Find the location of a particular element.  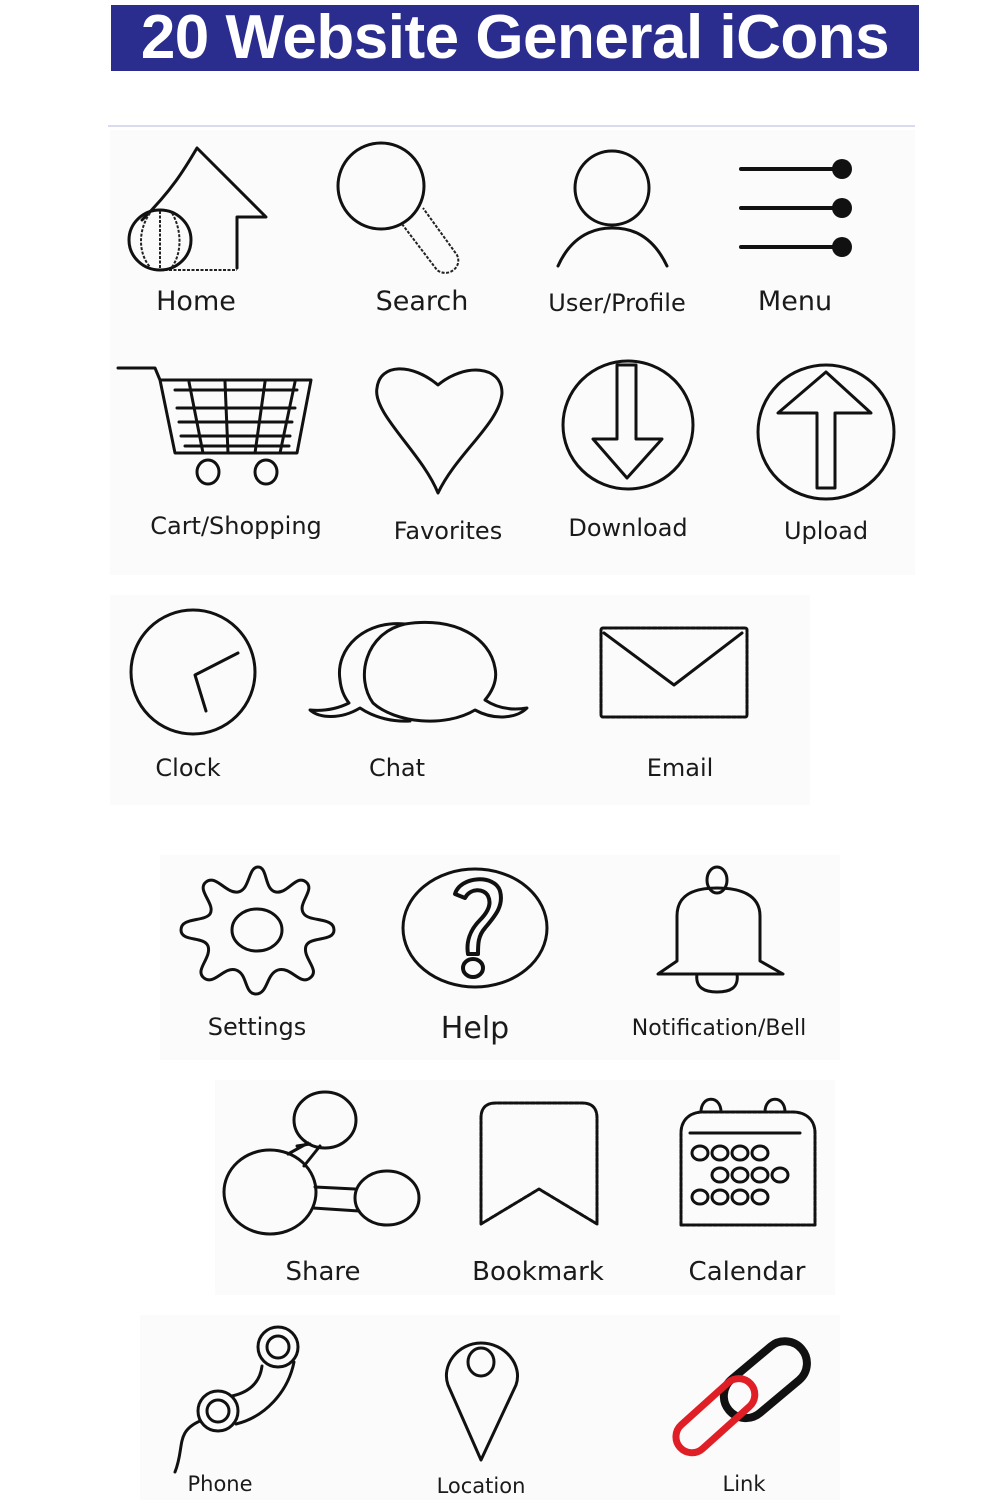

user-icon is located at coordinates (612, 208).